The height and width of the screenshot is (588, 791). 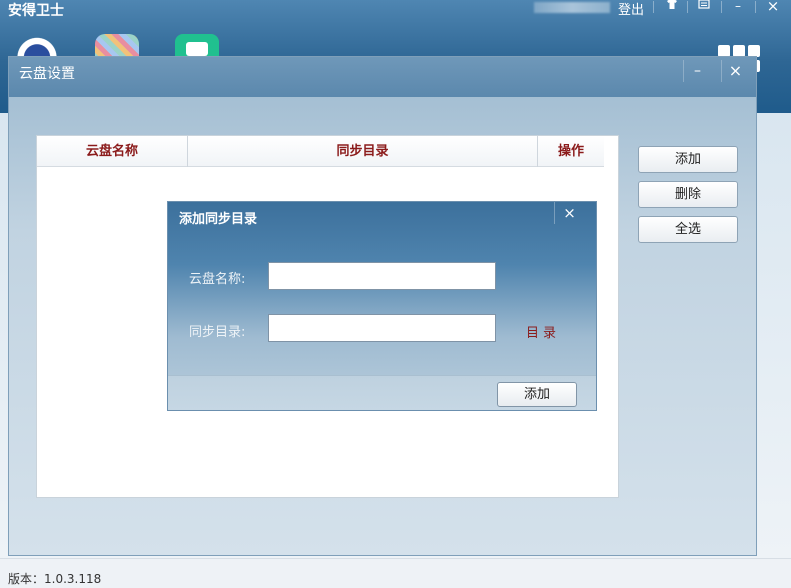 I want to click on column-header-action: 操作, so click(x=570, y=151).